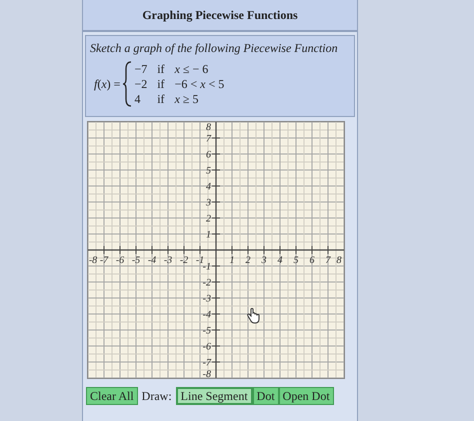  I want to click on x-tick-label: 3, so click(264, 260).